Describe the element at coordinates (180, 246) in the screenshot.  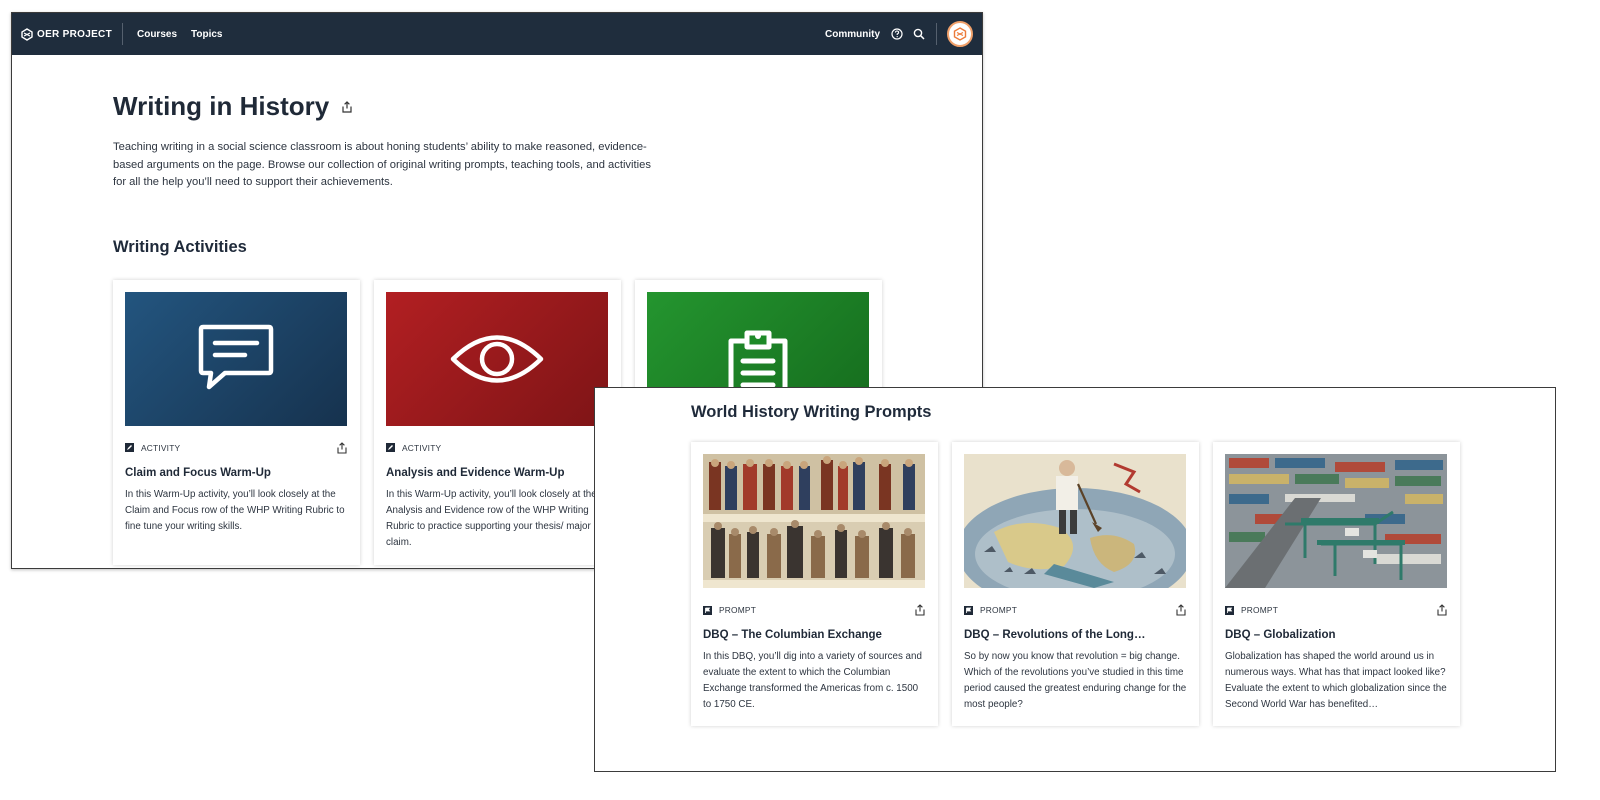
I see `section-title-writing-activities: Writing Activities` at that location.